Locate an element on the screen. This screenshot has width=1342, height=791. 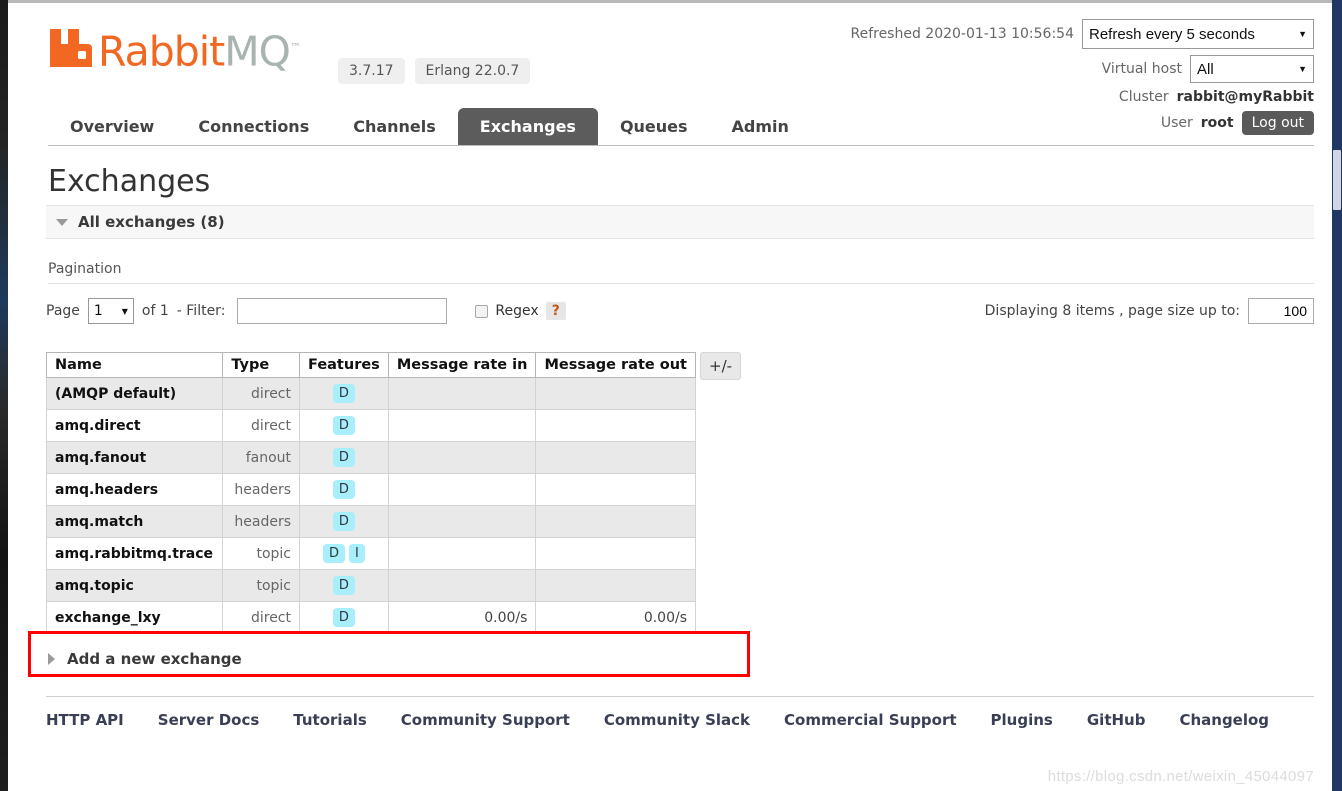
regex-option: Regex ? is located at coordinates (520, 311).